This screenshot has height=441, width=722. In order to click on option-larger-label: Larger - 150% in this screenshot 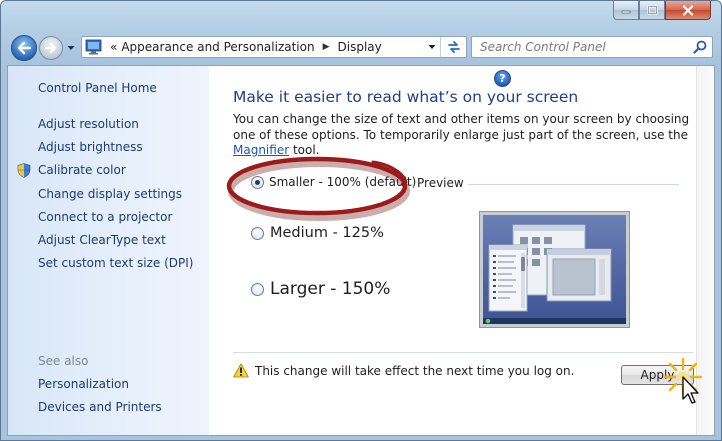, I will do `click(330, 289)`.